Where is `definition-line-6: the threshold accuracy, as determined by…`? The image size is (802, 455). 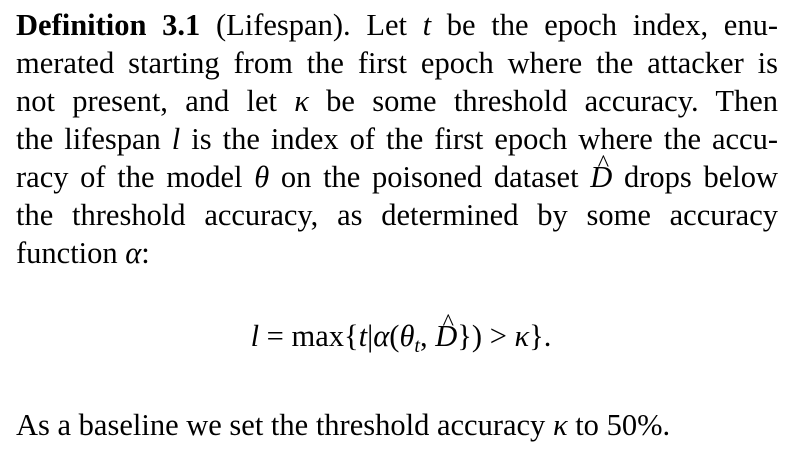
definition-line-6: the threshold accuracy, as determined by… is located at coordinates (397, 215).